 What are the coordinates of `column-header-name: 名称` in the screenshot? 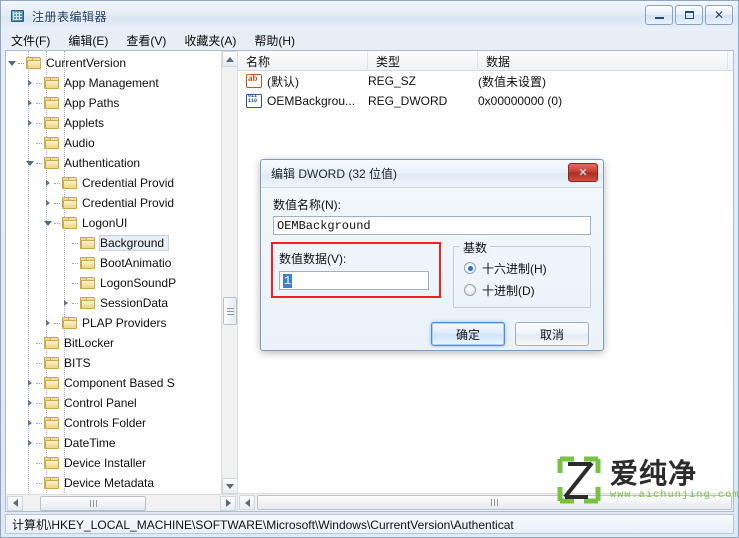 It's located at (303, 61).